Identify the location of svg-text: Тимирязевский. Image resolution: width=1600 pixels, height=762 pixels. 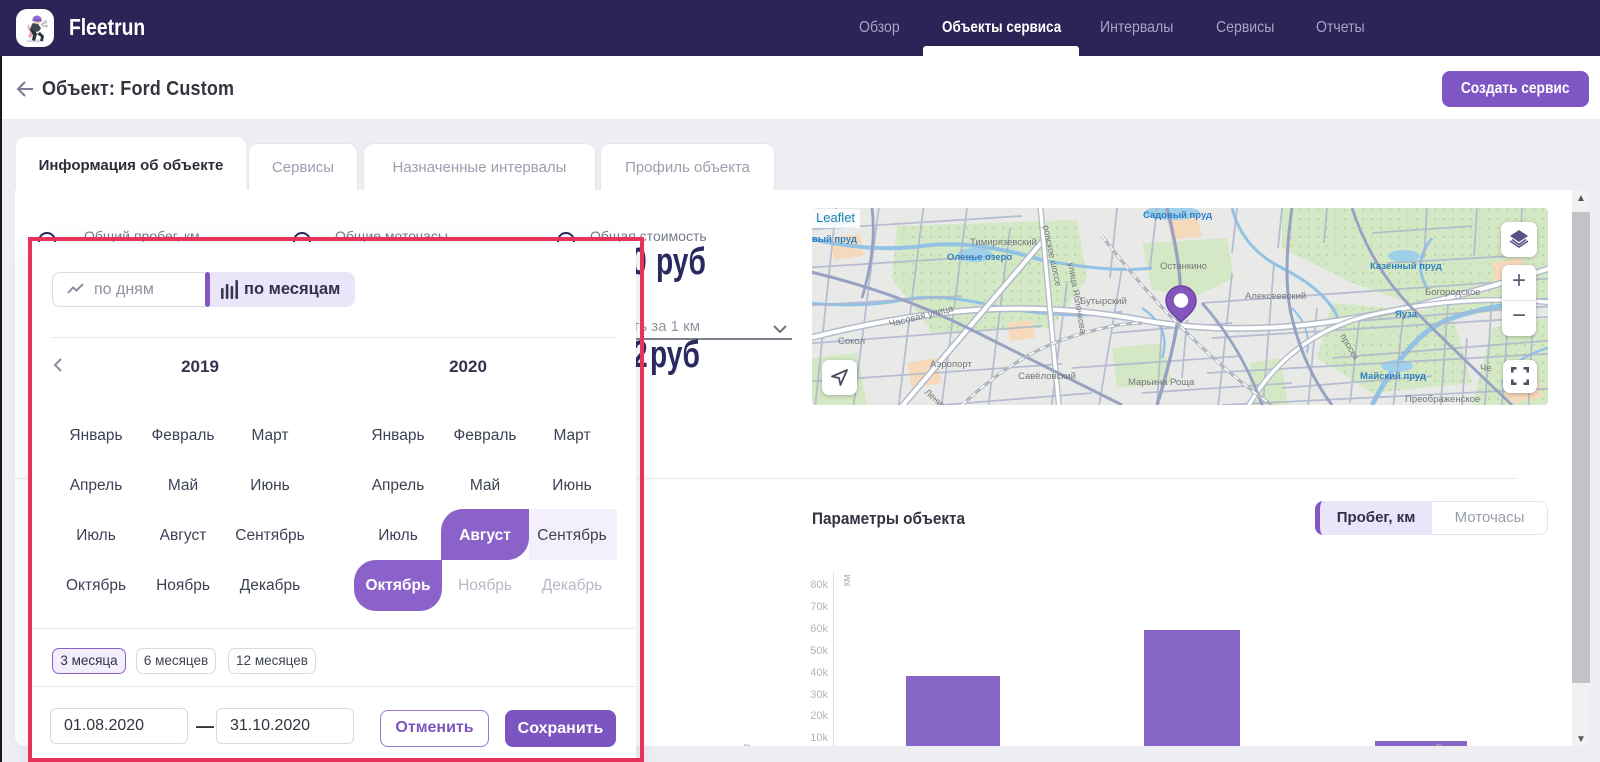
(1003, 242).